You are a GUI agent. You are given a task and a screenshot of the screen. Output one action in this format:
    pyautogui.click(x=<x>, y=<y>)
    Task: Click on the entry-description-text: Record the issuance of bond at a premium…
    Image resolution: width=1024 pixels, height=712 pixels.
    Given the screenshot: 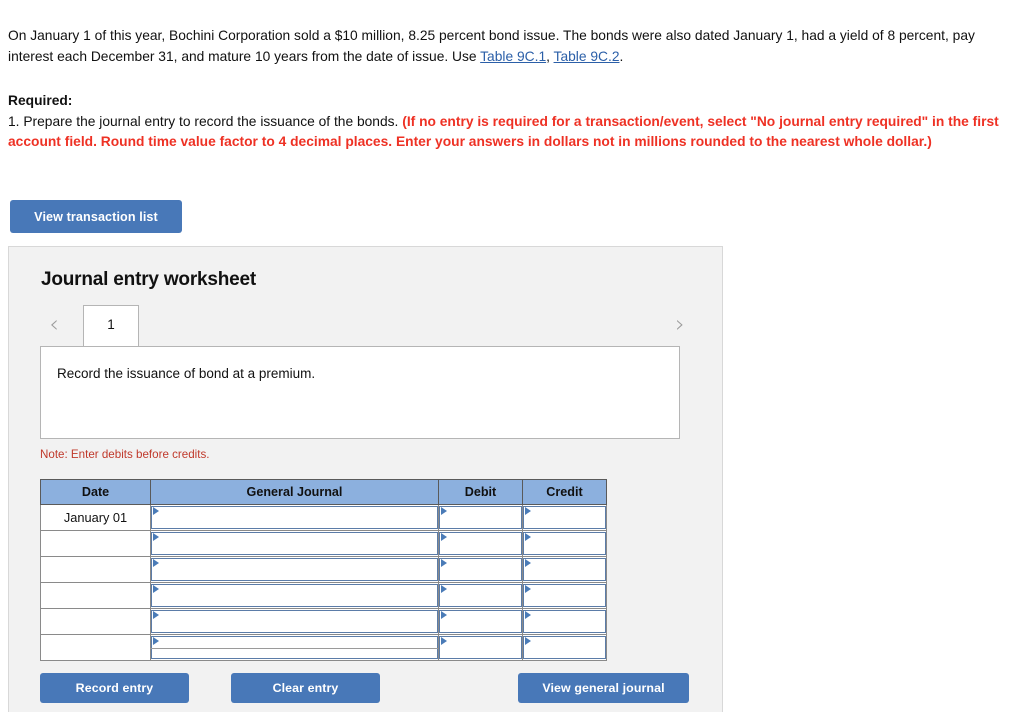 What is the action you would take?
    pyautogui.click(x=186, y=373)
    